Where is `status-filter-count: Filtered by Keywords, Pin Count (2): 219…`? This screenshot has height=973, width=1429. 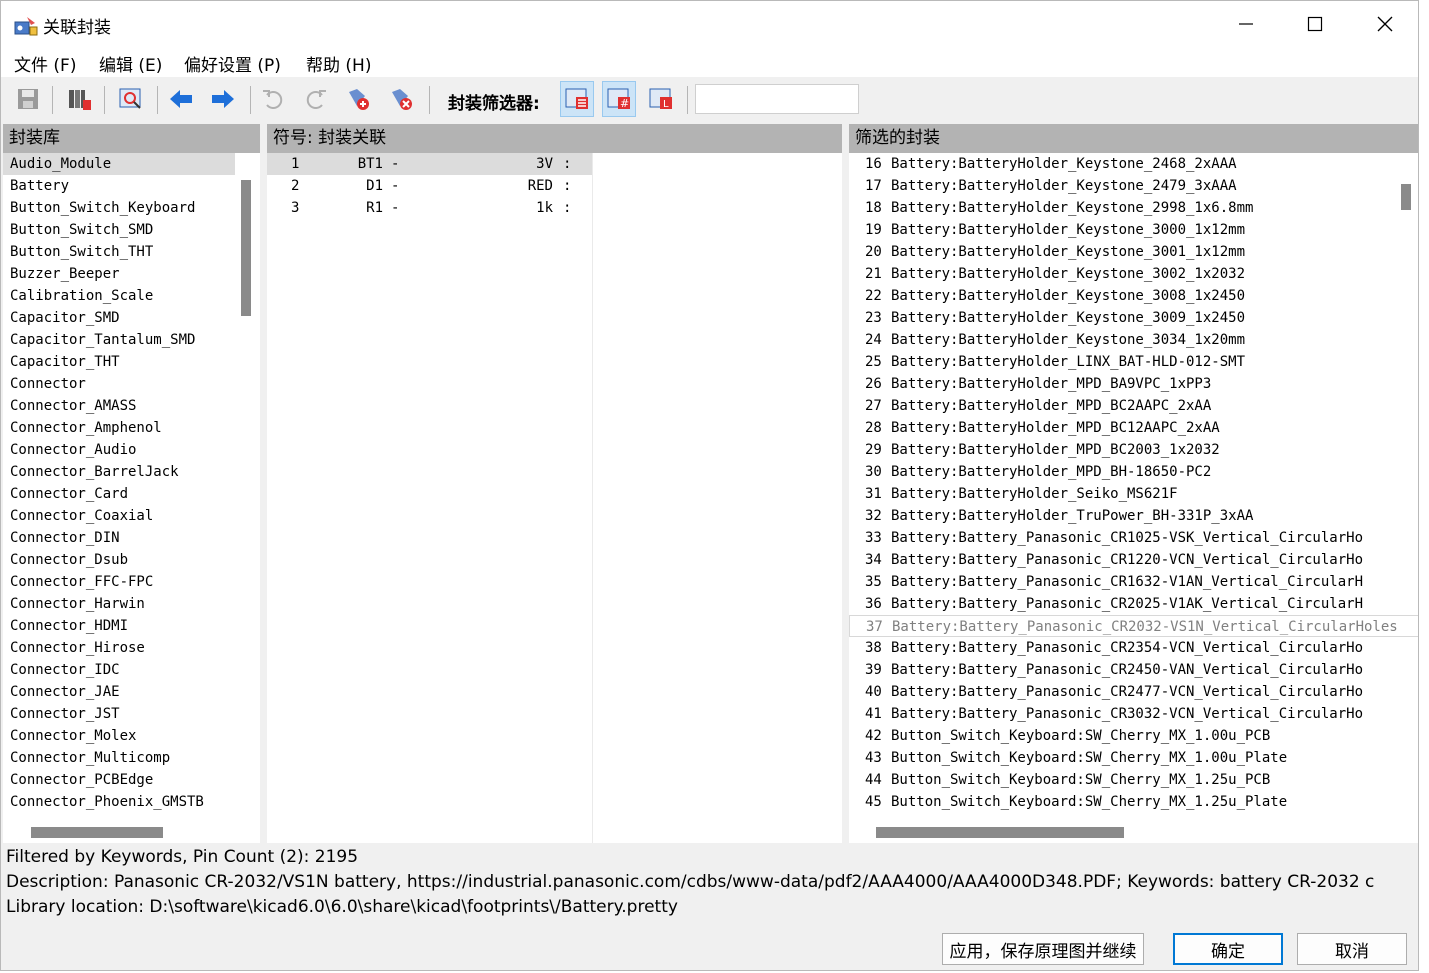
status-filter-count: Filtered by Keywords, Pin Count (2): 219… is located at coordinates (182, 857).